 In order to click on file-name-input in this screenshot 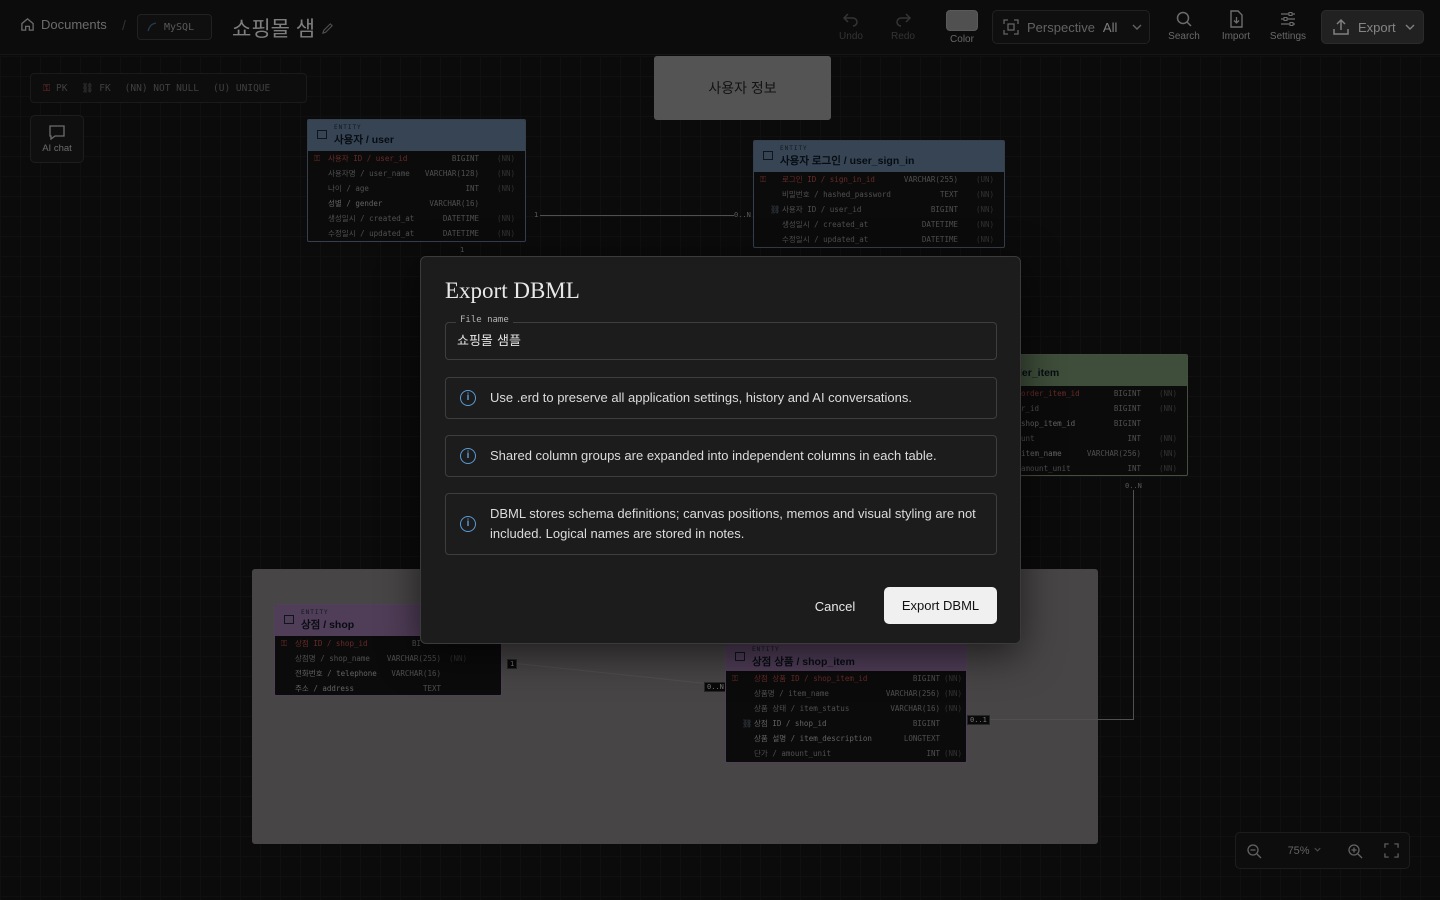, I will do `click(717, 339)`.